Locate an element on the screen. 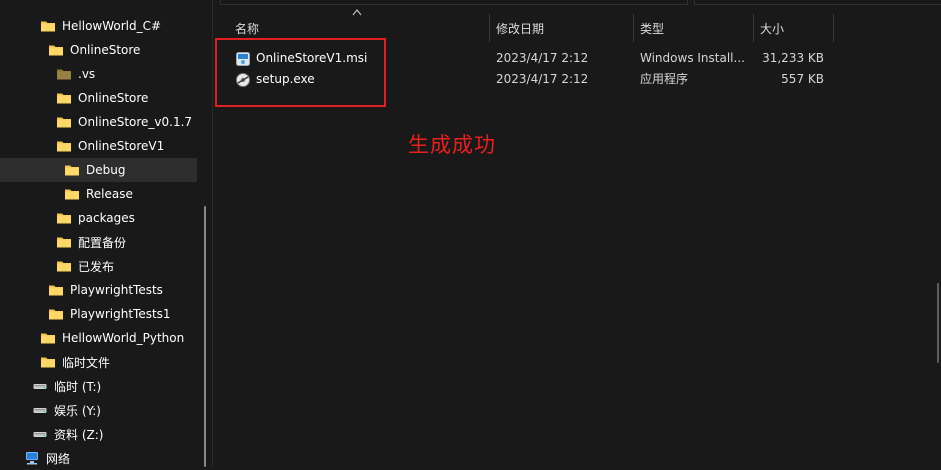 Image resolution: width=941 pixels, height=470 pixels. sidebar-item-label: 临时 (T:) is located at coordinates (78, 386).